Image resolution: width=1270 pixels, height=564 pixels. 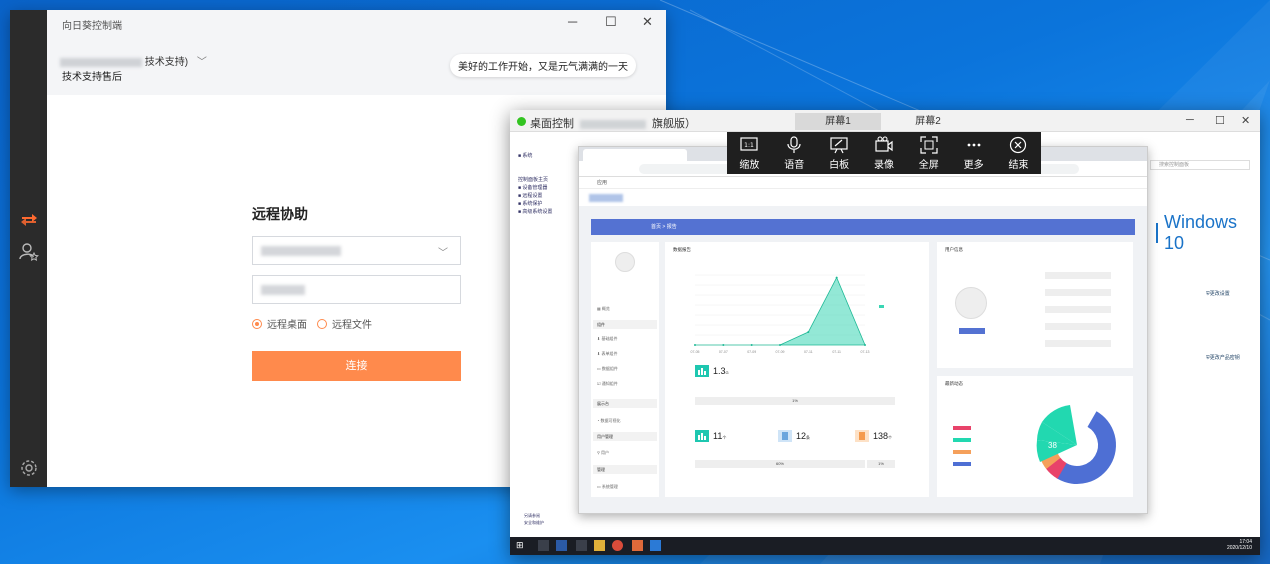 What do you see at coordinates (92, 26) in the screenshot?
I see `app-title: 向日葵控制端` at bounding box center [92, 26].